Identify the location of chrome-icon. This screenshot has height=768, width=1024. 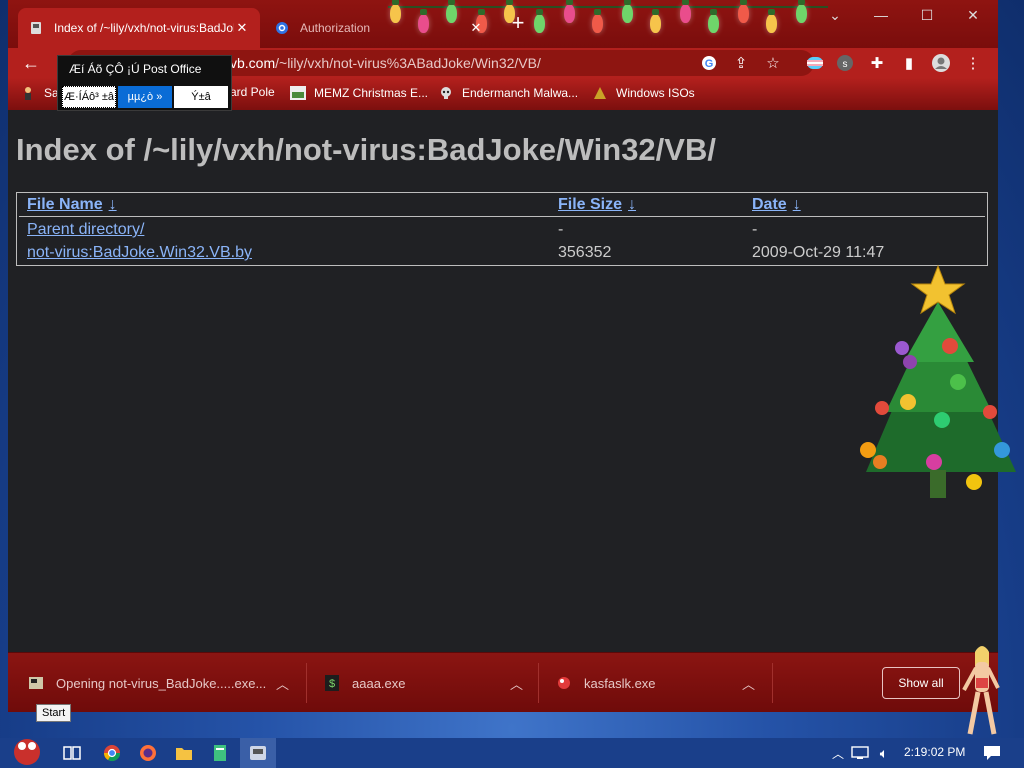
(112, 753).